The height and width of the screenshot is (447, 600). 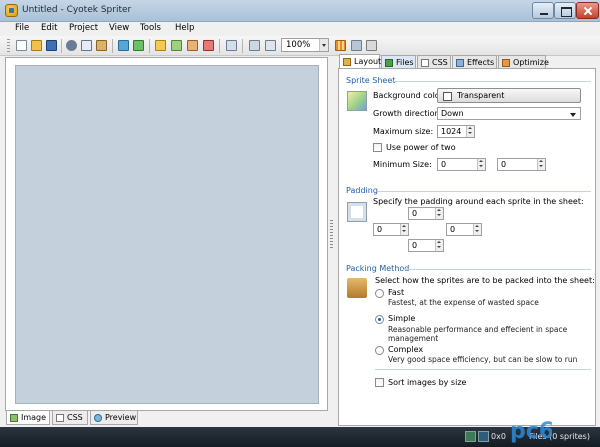 I want to click on cut-icon, so click(x=71, y=45).